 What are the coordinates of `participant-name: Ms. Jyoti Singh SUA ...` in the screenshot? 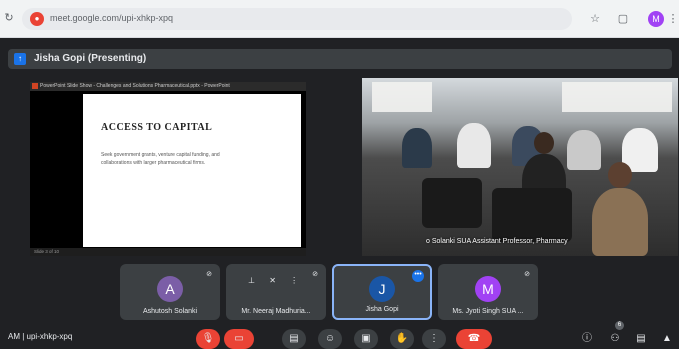 It's located at (488, 311).